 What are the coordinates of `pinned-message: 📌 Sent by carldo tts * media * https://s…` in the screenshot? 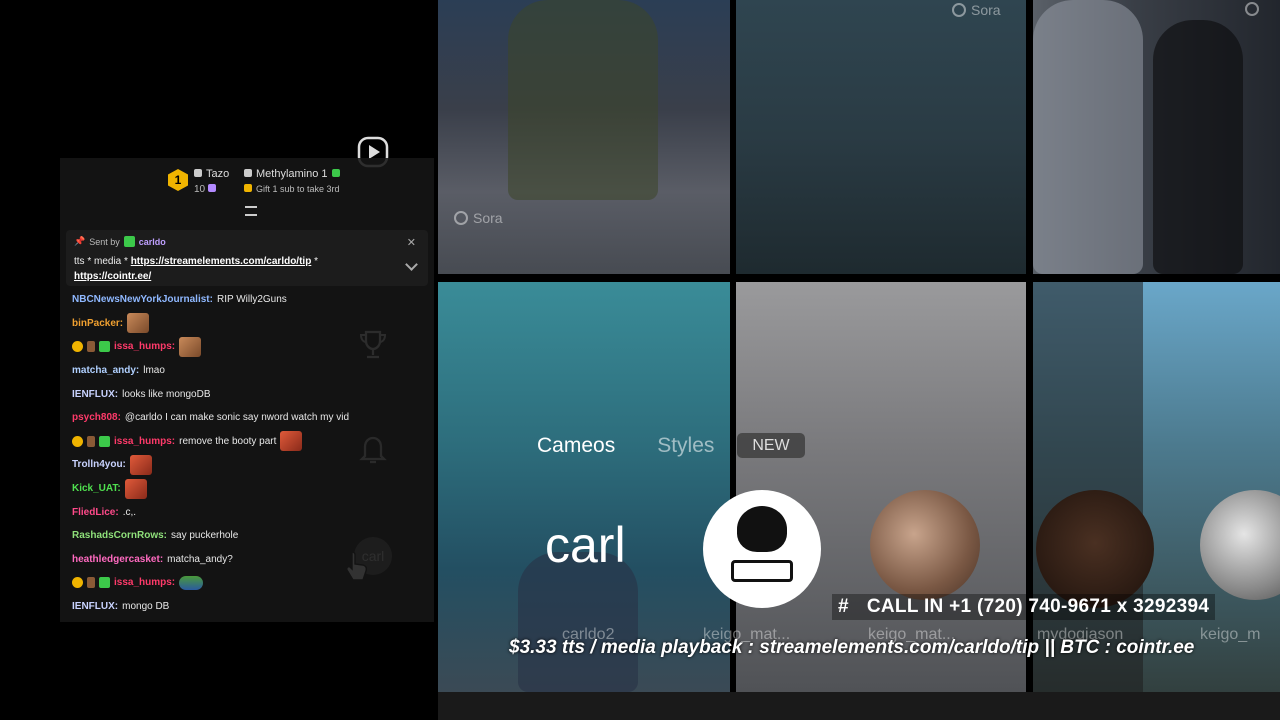 It's located at (247, 258).